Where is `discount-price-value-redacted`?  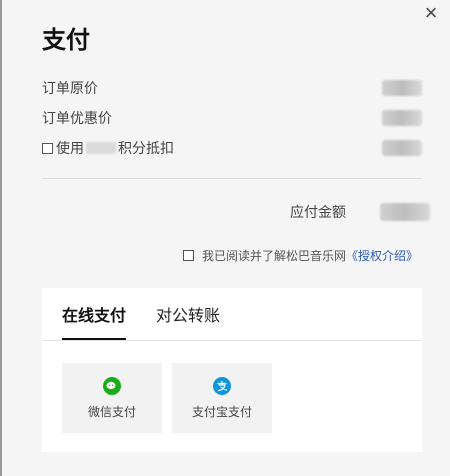
discount-price-value-redacted is located at coordinates (402, 118).